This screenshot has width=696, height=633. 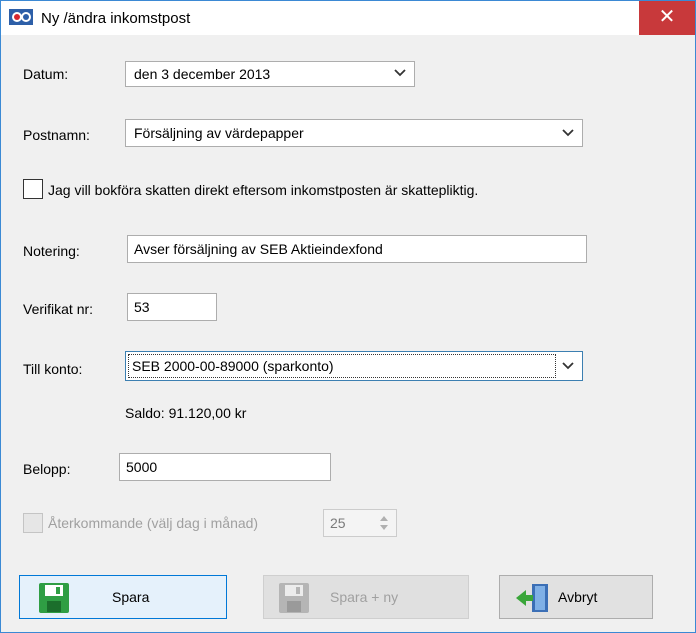 What do you see at coordinates (142, 307) in the screenshot?
I see `verifikat-value: 53` at bounding box center [142, 307].